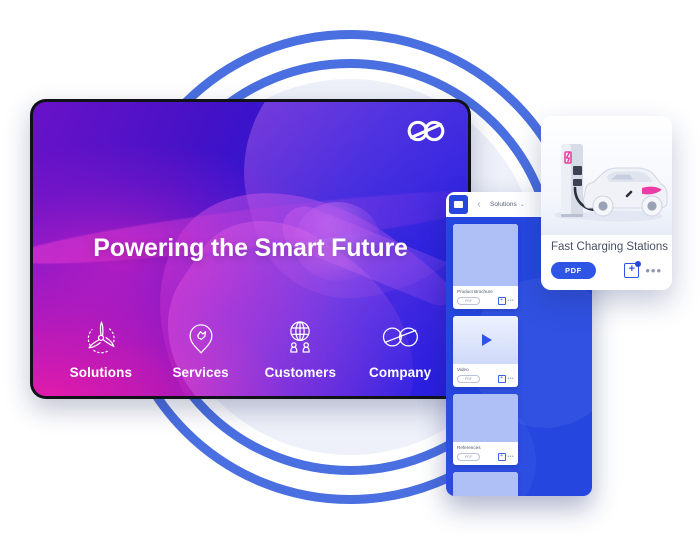  I want to click on product-card: Fast Charging Stations PDF + •••, so click(606, 203).